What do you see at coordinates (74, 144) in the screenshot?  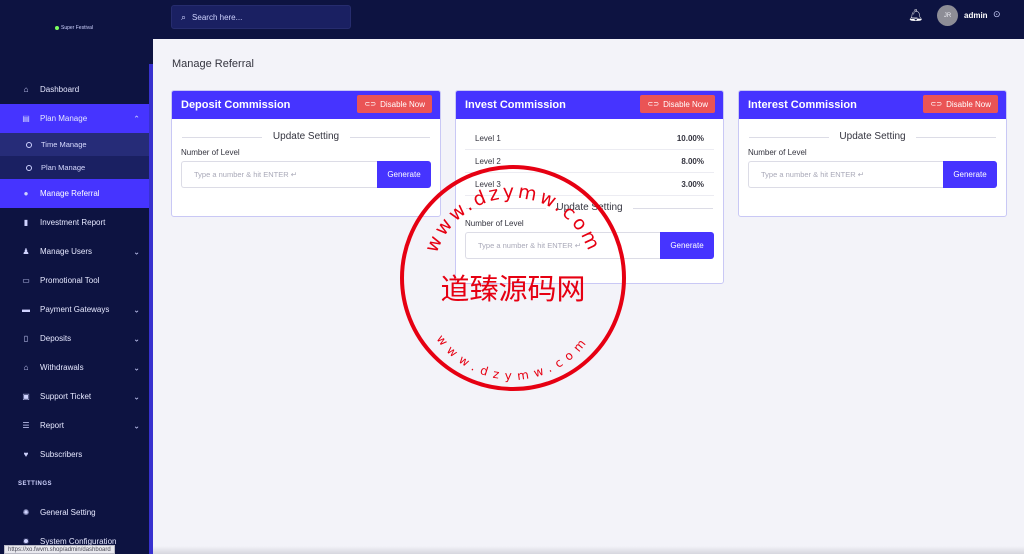 I see `sidebar-subitem-time-manage: Time Manage` at bounding box center [74, 144].